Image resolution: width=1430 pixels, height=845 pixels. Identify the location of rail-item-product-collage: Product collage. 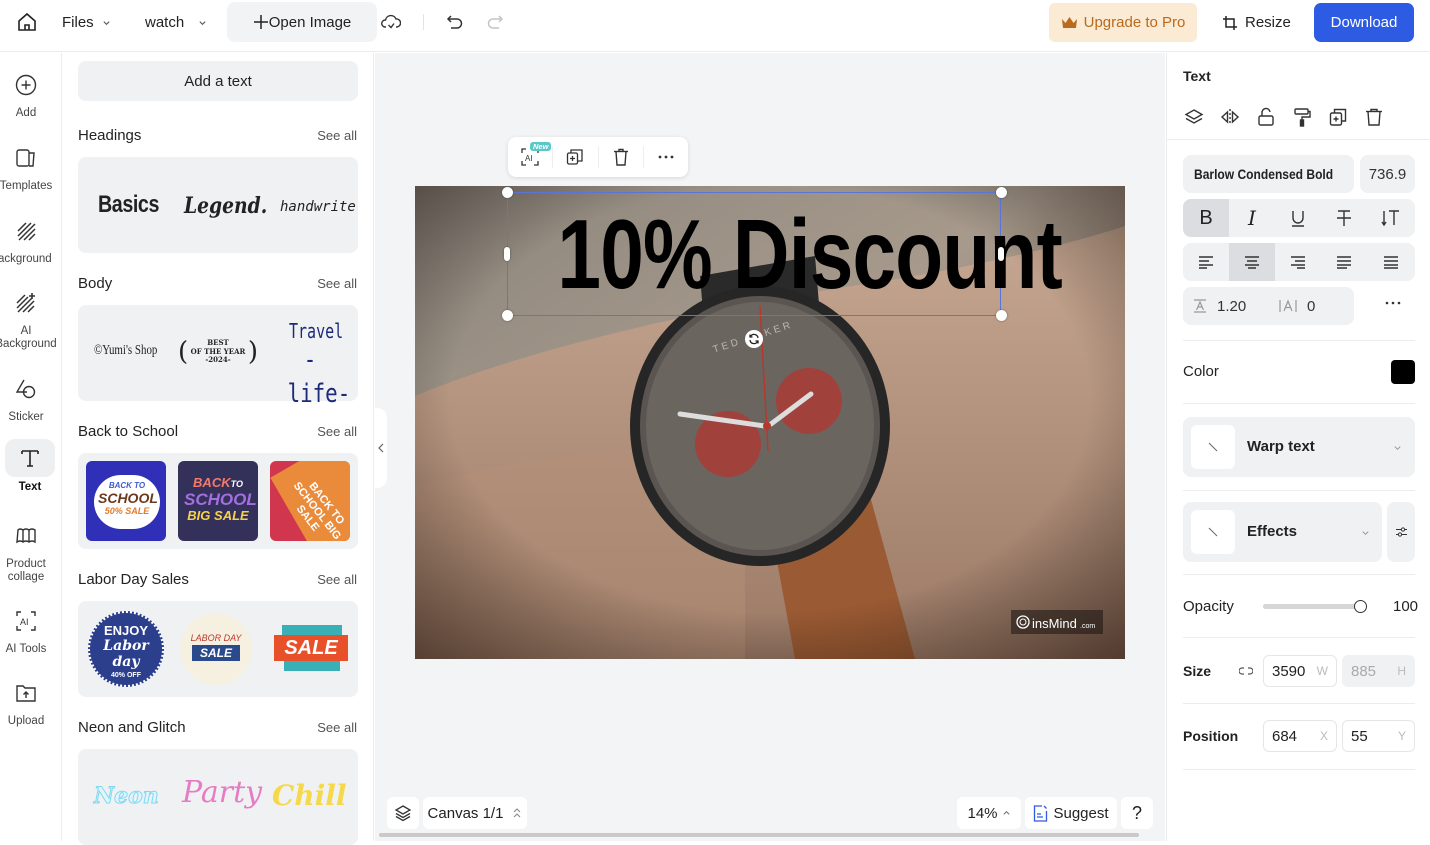
(26, 551).